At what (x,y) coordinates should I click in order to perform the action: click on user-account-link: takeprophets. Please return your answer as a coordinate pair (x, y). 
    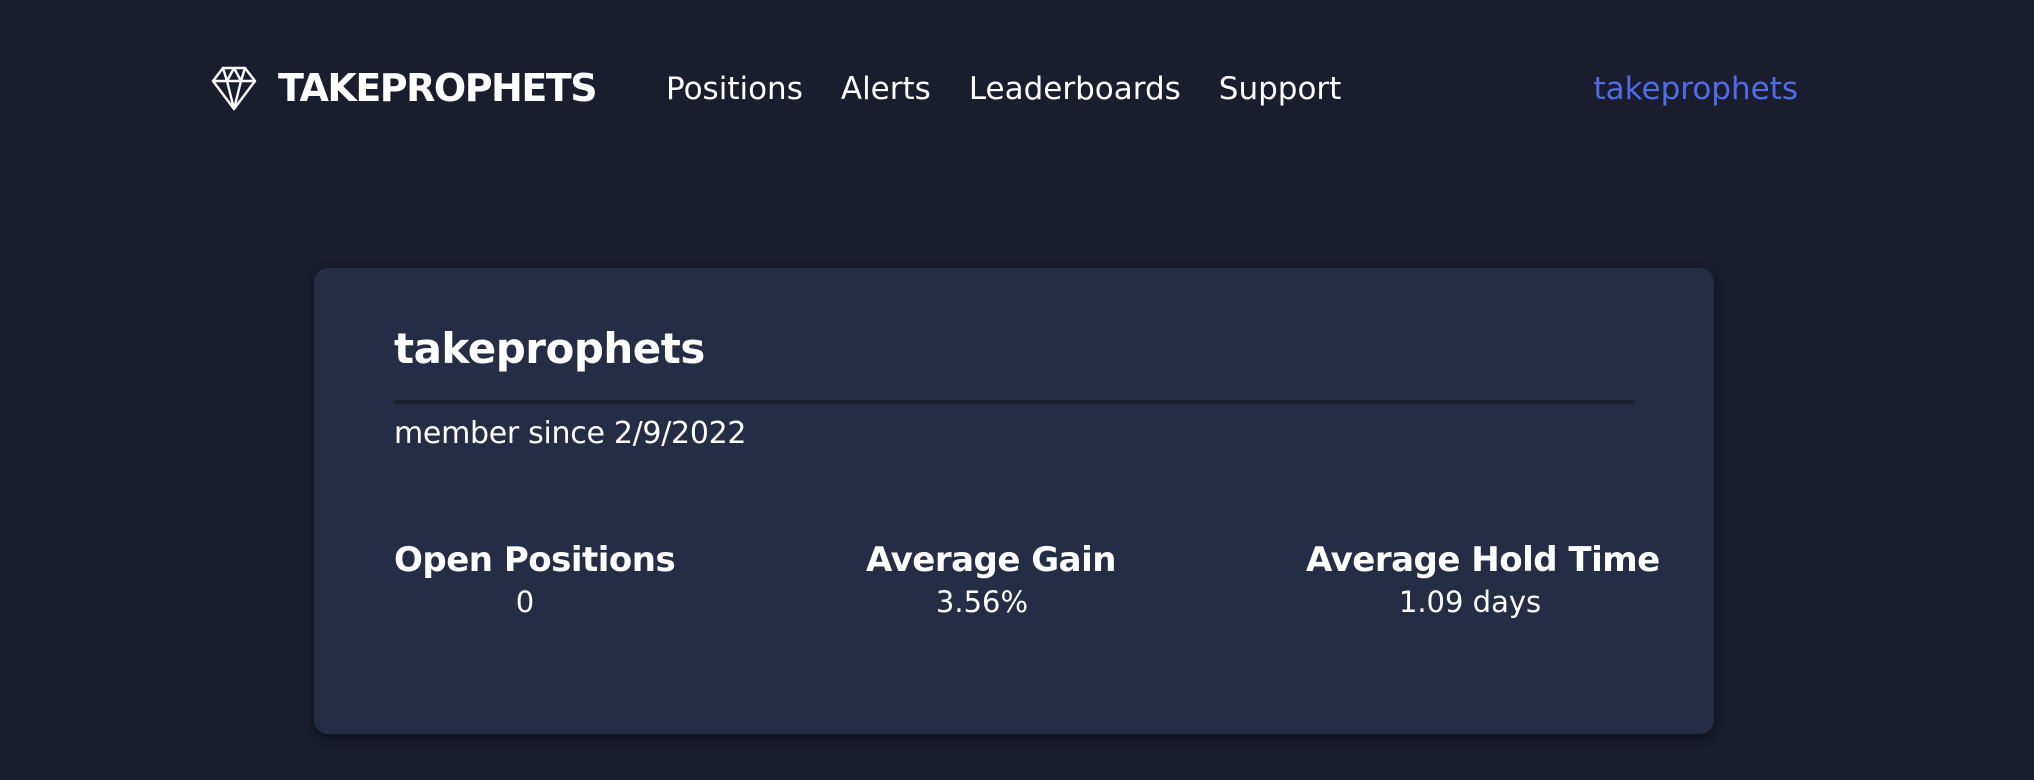
    Looking at the image, I should click on (1696, 89).